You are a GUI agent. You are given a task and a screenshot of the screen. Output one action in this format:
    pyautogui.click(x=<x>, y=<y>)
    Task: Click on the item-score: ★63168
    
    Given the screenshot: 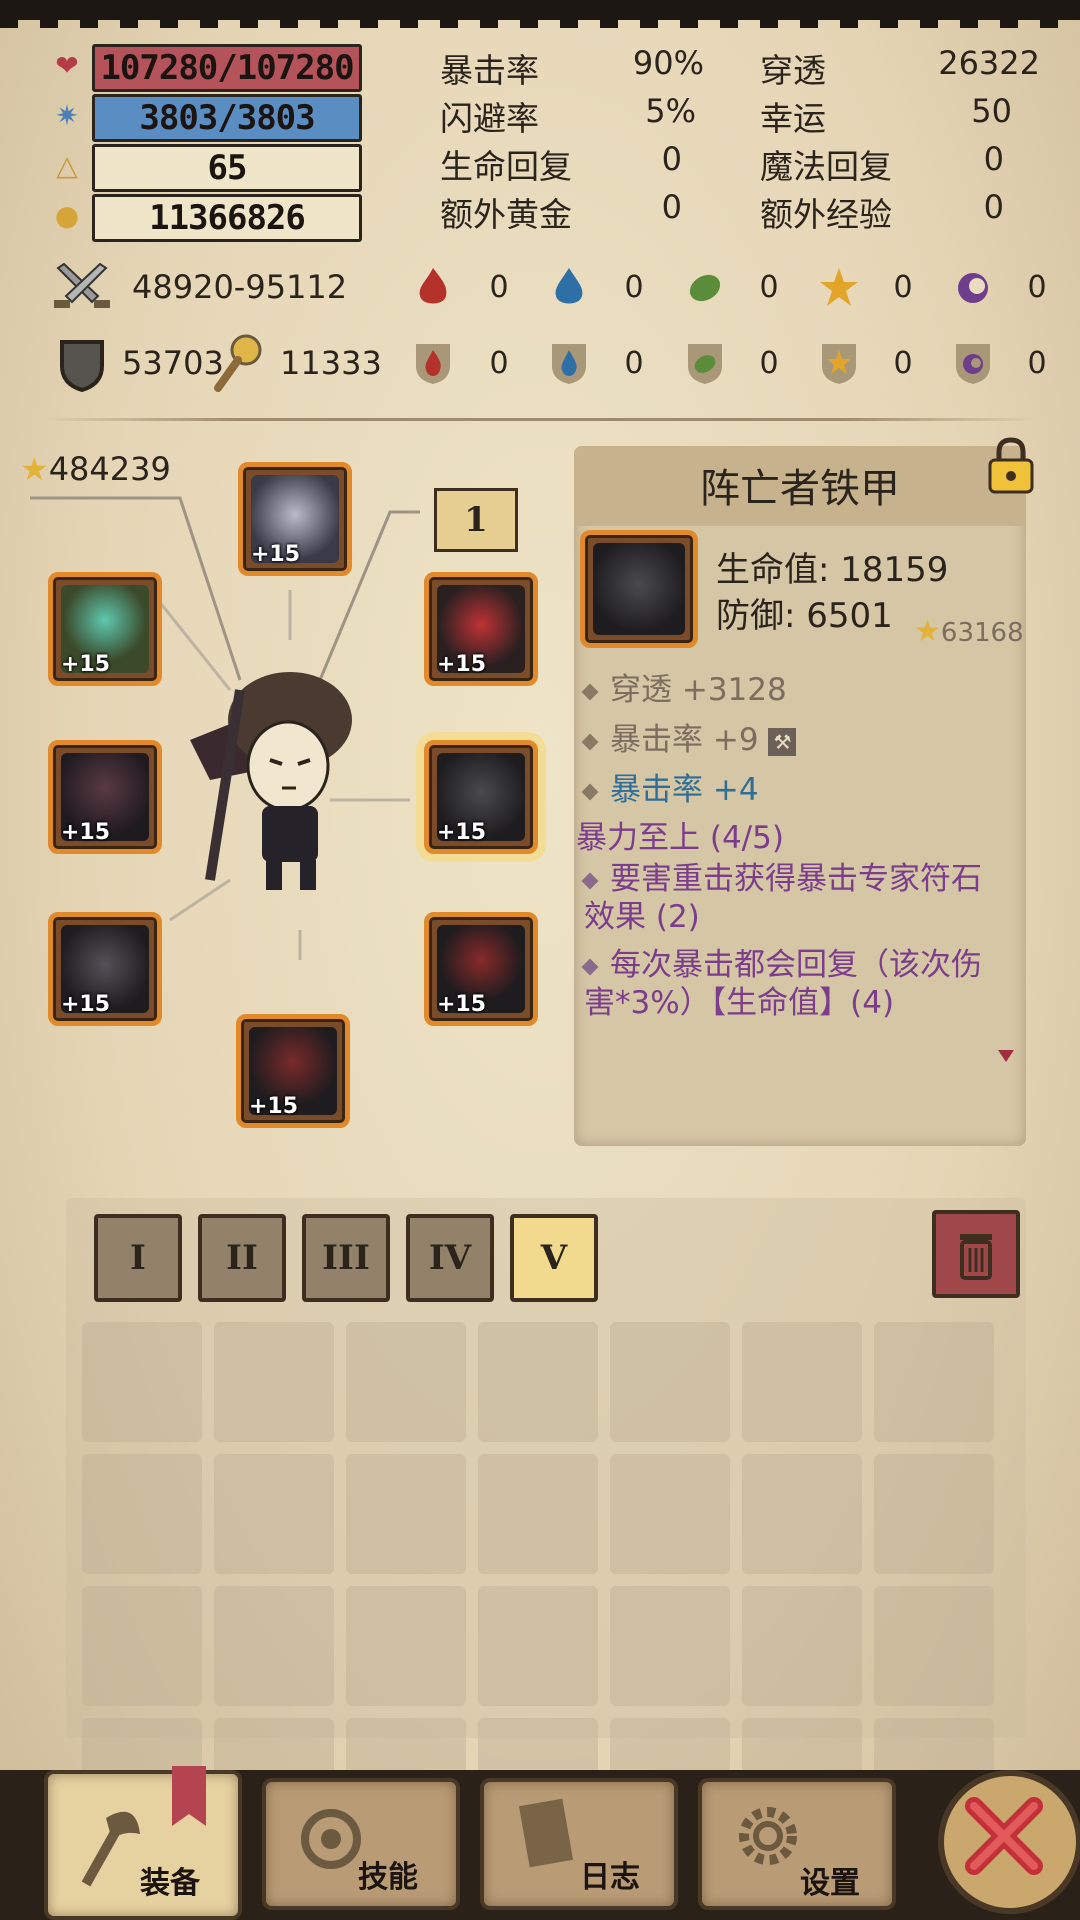 What is the action you would take?
    pyautogui.click(x=969, y=631)
    